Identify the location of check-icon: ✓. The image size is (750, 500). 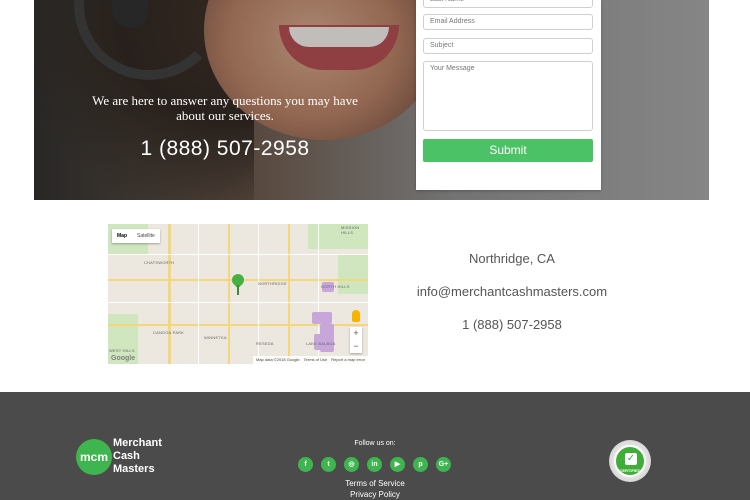
(631, 459).